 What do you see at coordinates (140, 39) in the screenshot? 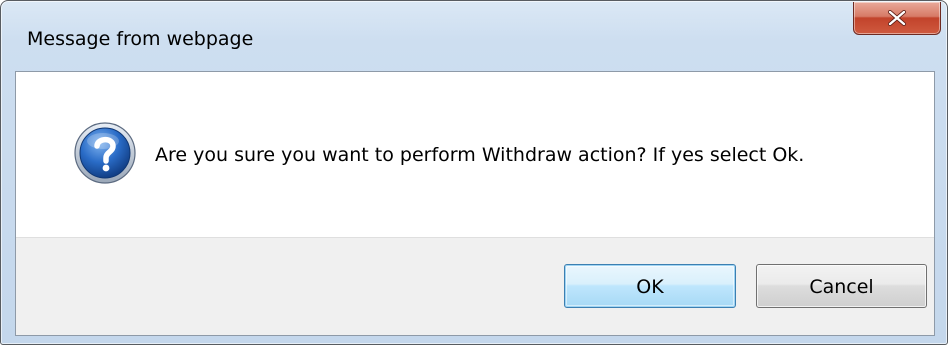
I see `window-title: Message from webpage` at bounding box center [140, 39].